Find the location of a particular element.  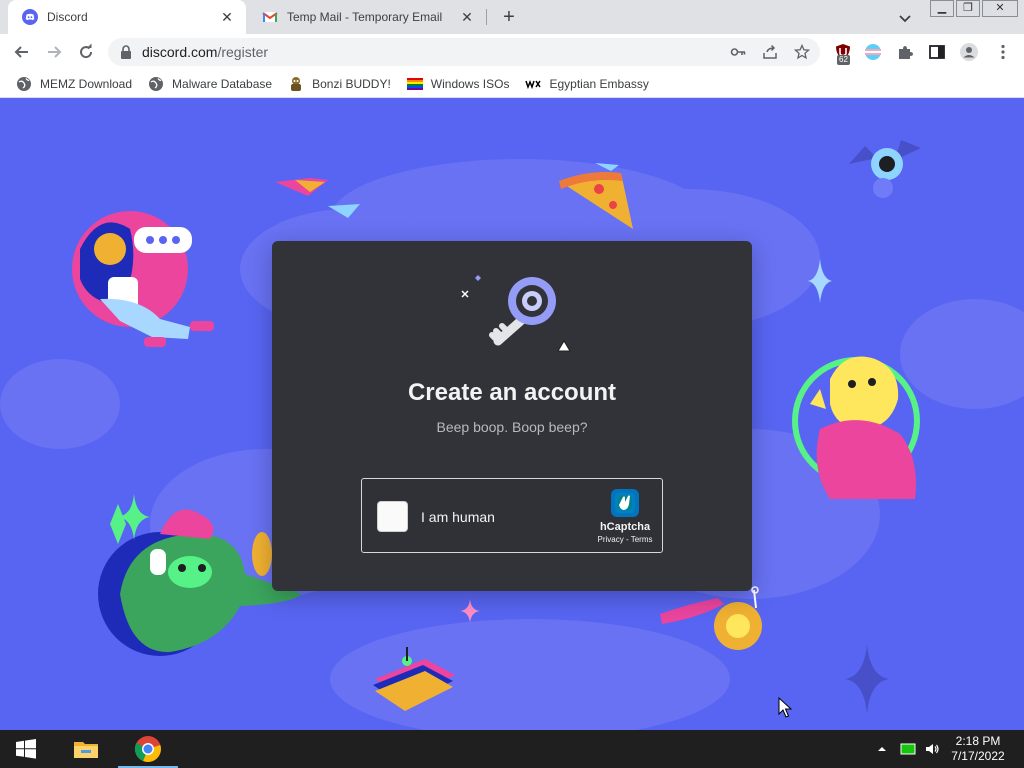

chevron-down-icon is located at coordinates (905, 18).